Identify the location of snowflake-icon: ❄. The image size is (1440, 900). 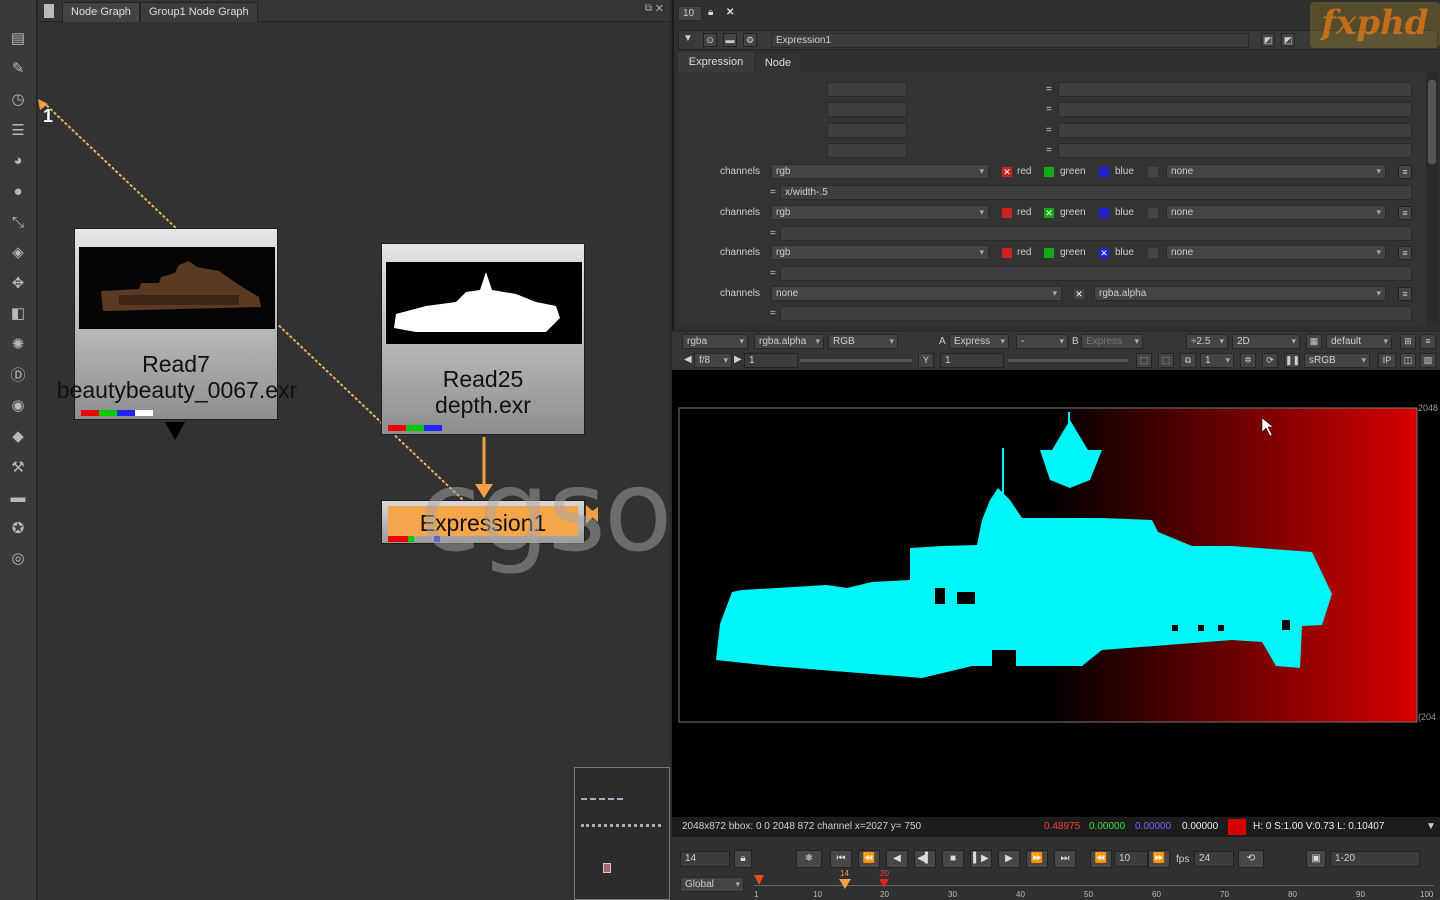
(809, 859).